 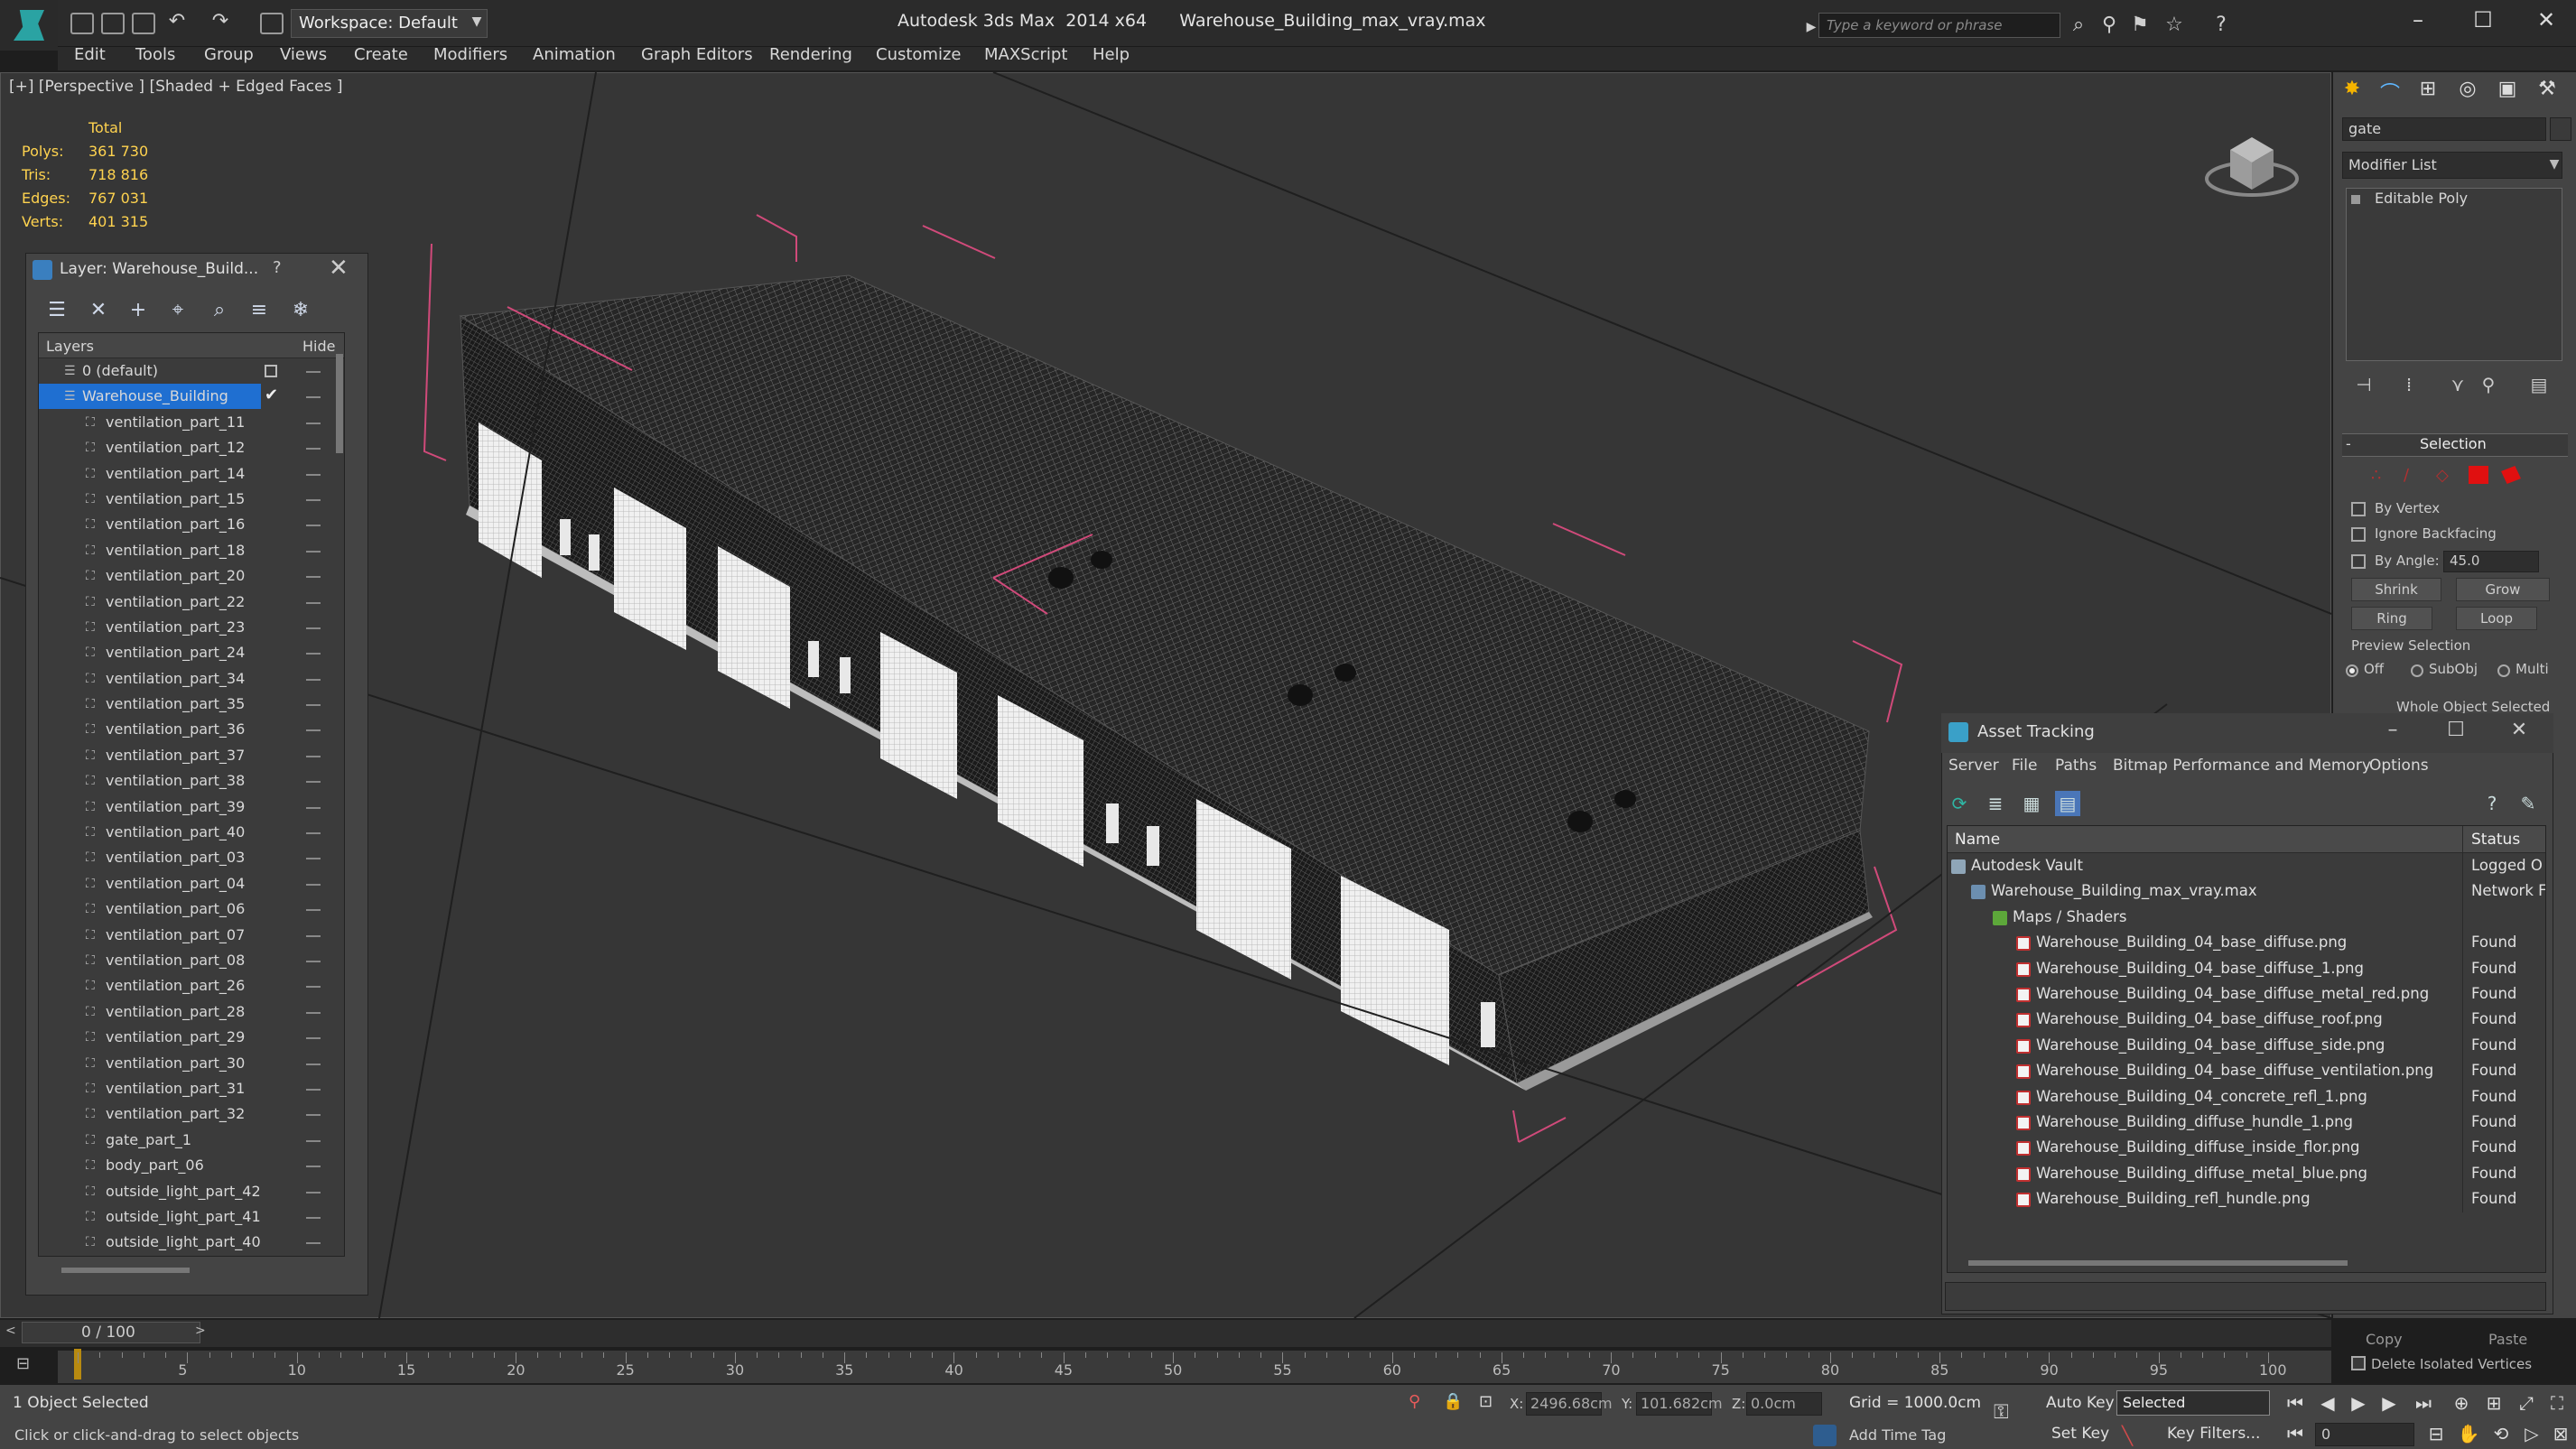 What do you see at coordinates (810, 54) in the screenshot?
I see `menu-rendering: Rendering` at bounding box center [810, 54].